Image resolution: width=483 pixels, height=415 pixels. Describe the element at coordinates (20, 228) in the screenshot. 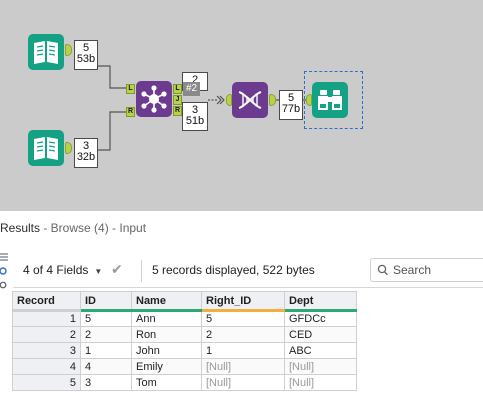

I see `results-title-label: Results` at that location.